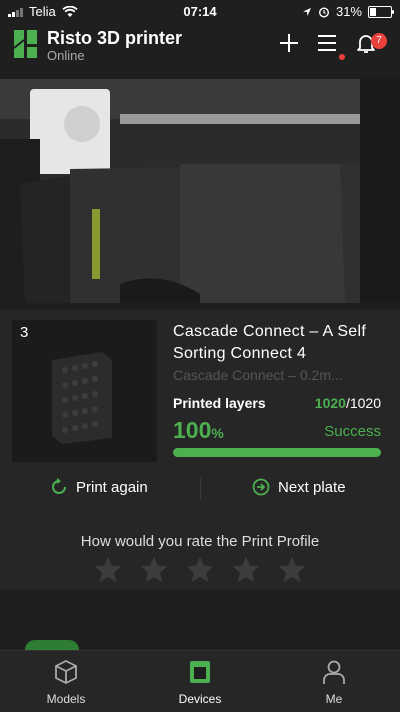 The image size is (400, 712). What do you see at coordinates (379, 41) in the screenshot?
I see `notification-badge: 7` at bounding box center [379, 41].